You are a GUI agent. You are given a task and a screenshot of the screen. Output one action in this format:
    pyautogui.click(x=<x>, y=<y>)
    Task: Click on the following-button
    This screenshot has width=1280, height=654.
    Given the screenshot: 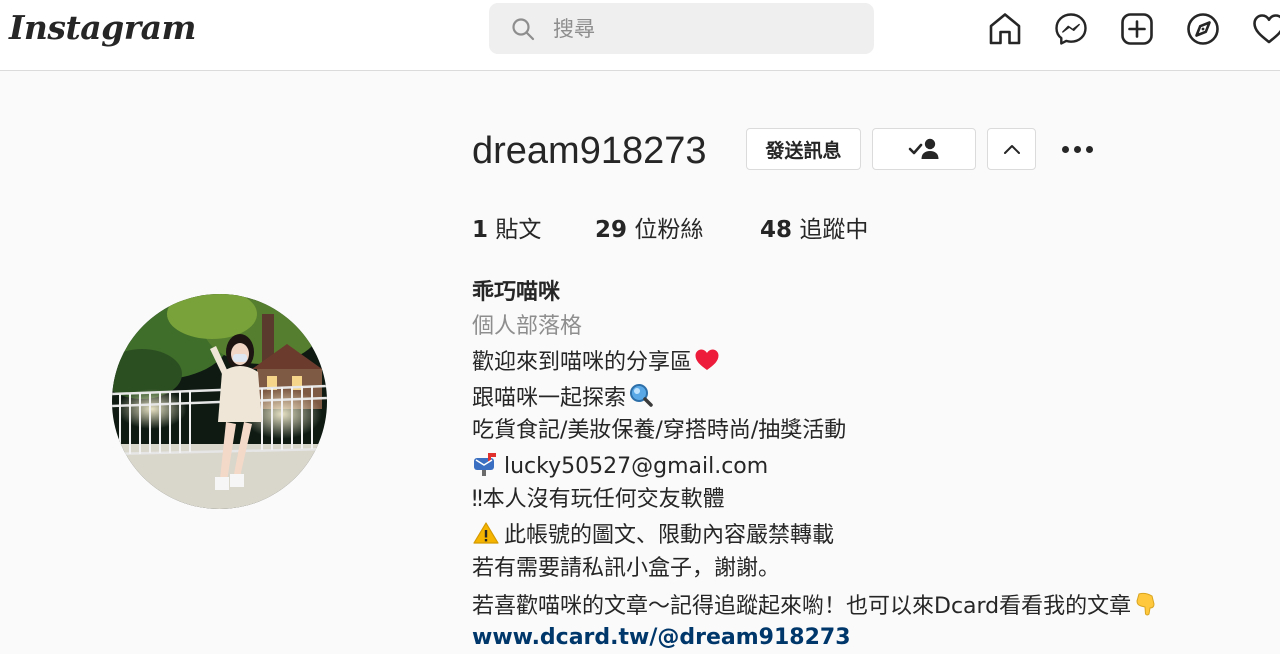 What is the action you would take?
    pyautogui.click(x=924, y=149)
    